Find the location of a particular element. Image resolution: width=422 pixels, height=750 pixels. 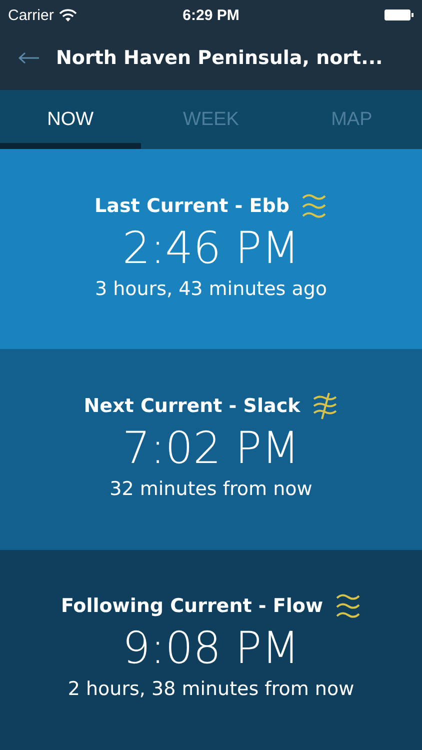

wifi-icon is located at coordinates (67, 15).